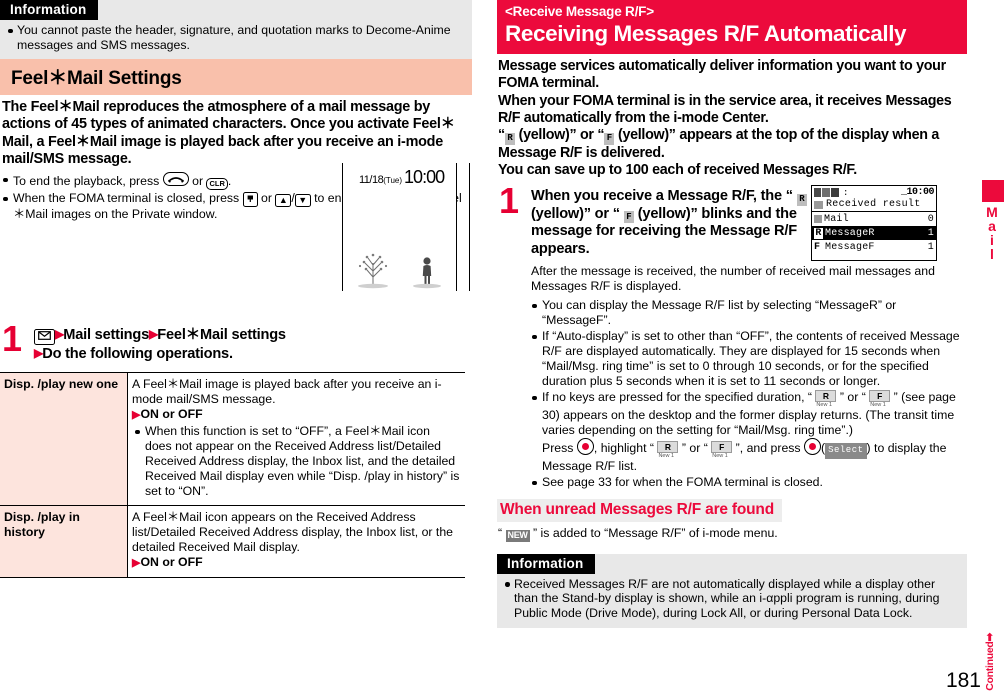 The width and height of the screenshot is (1004, 697). I want to click on end-key-icon, so click(175, 179).